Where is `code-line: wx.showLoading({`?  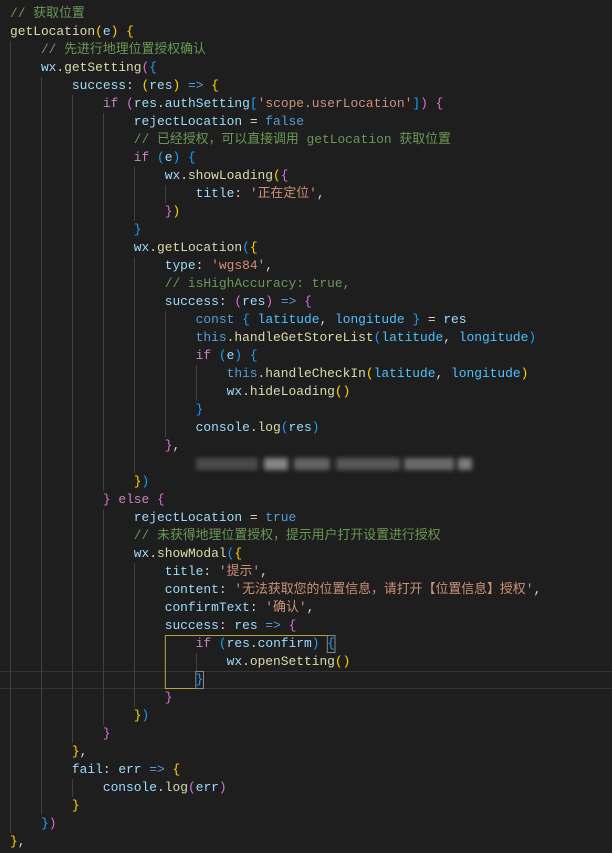
code-line: wx.showLoading({ is located at coordinates (149, 176).